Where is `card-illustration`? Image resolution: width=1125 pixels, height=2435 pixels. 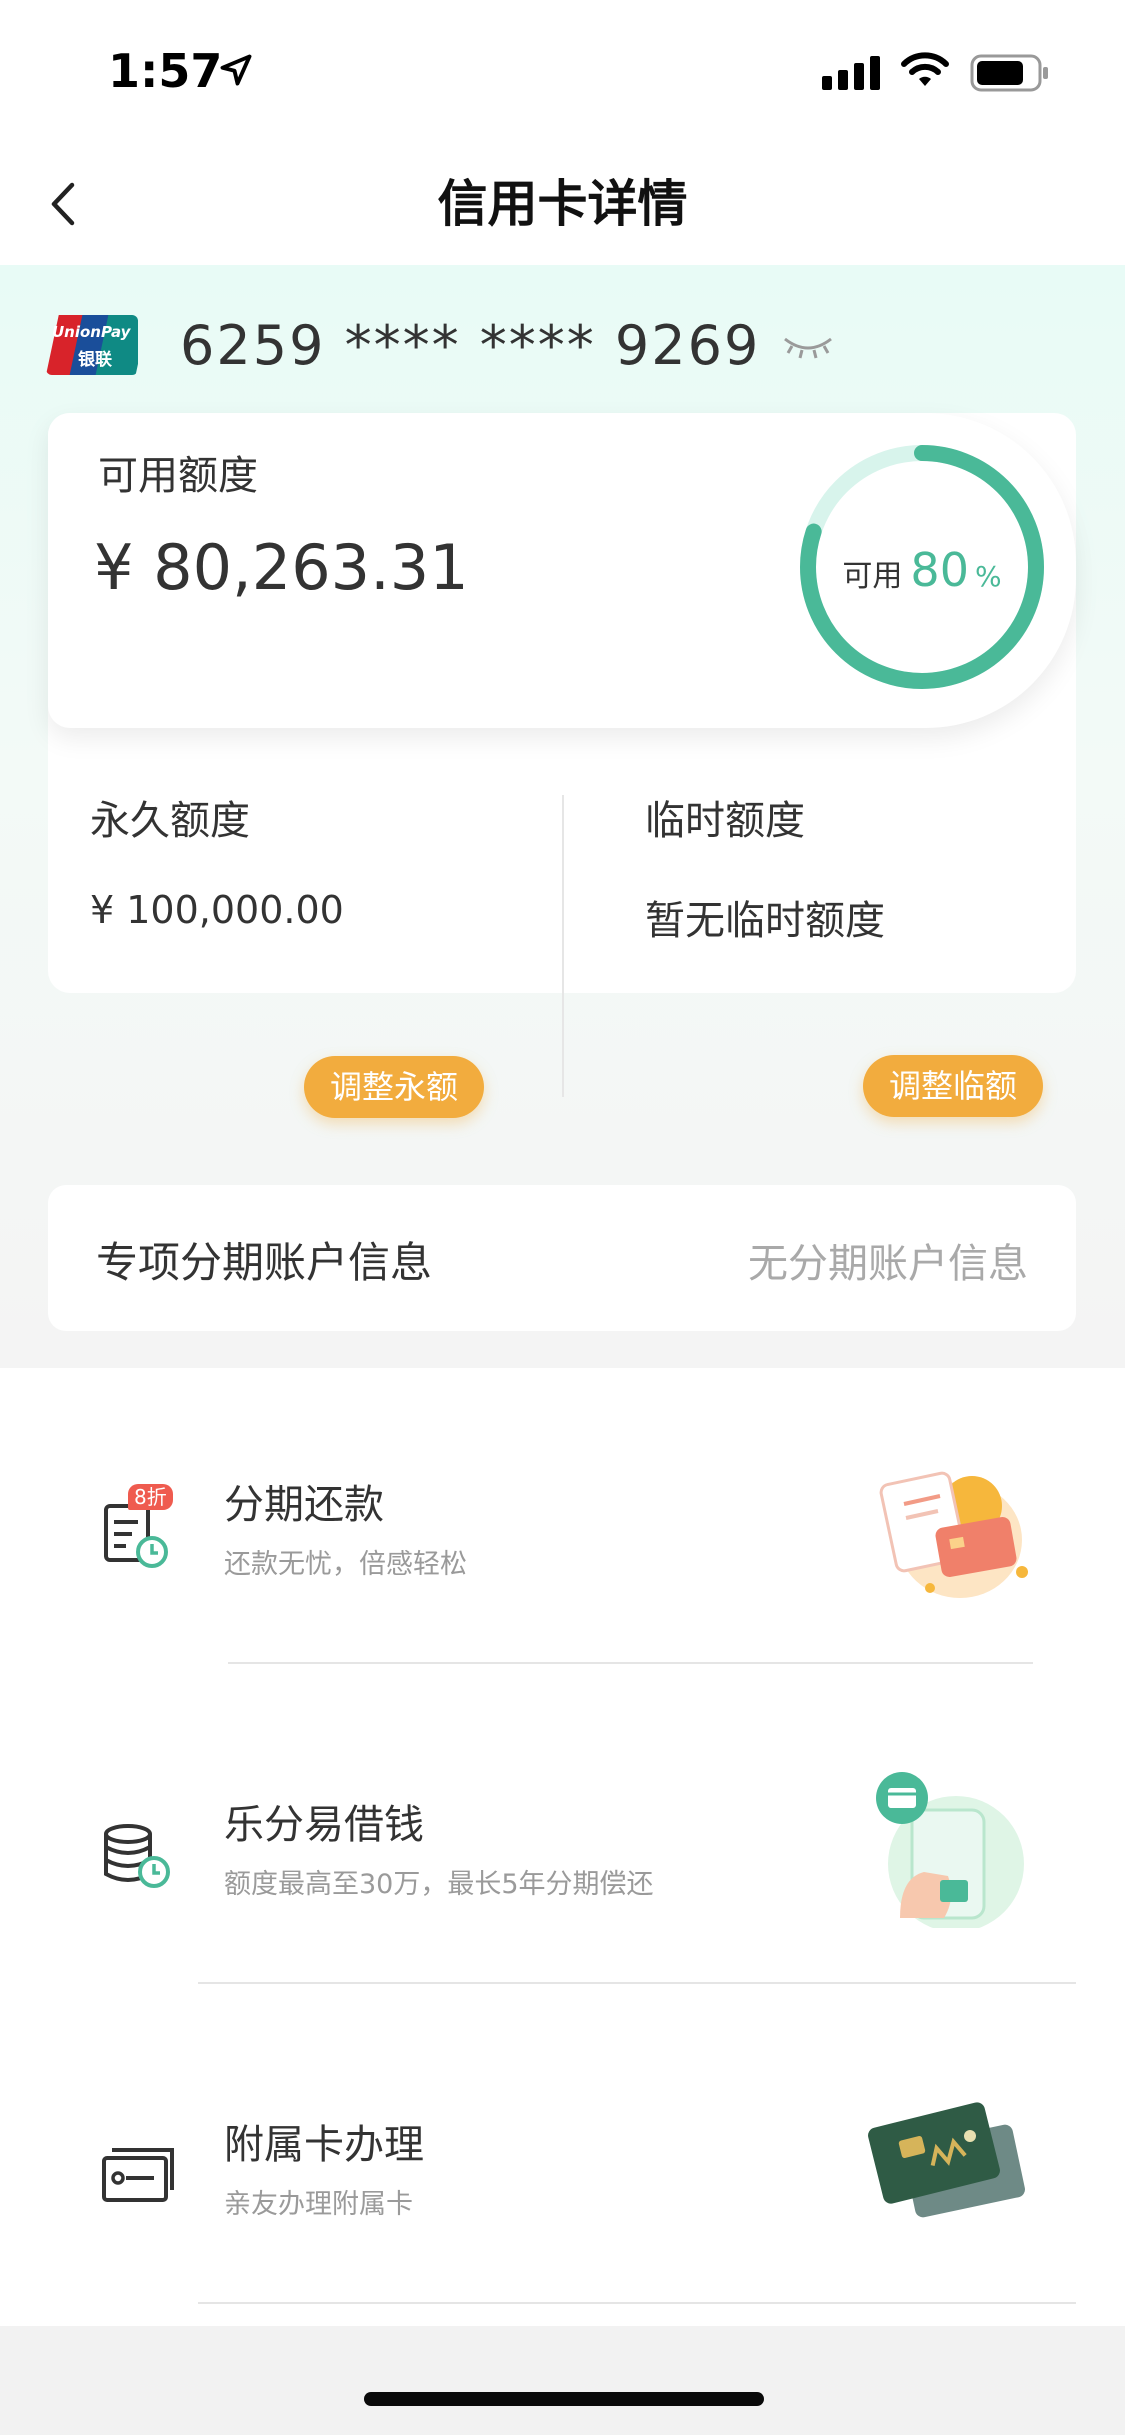
card-illustration is located at coordinates (946, 2160).